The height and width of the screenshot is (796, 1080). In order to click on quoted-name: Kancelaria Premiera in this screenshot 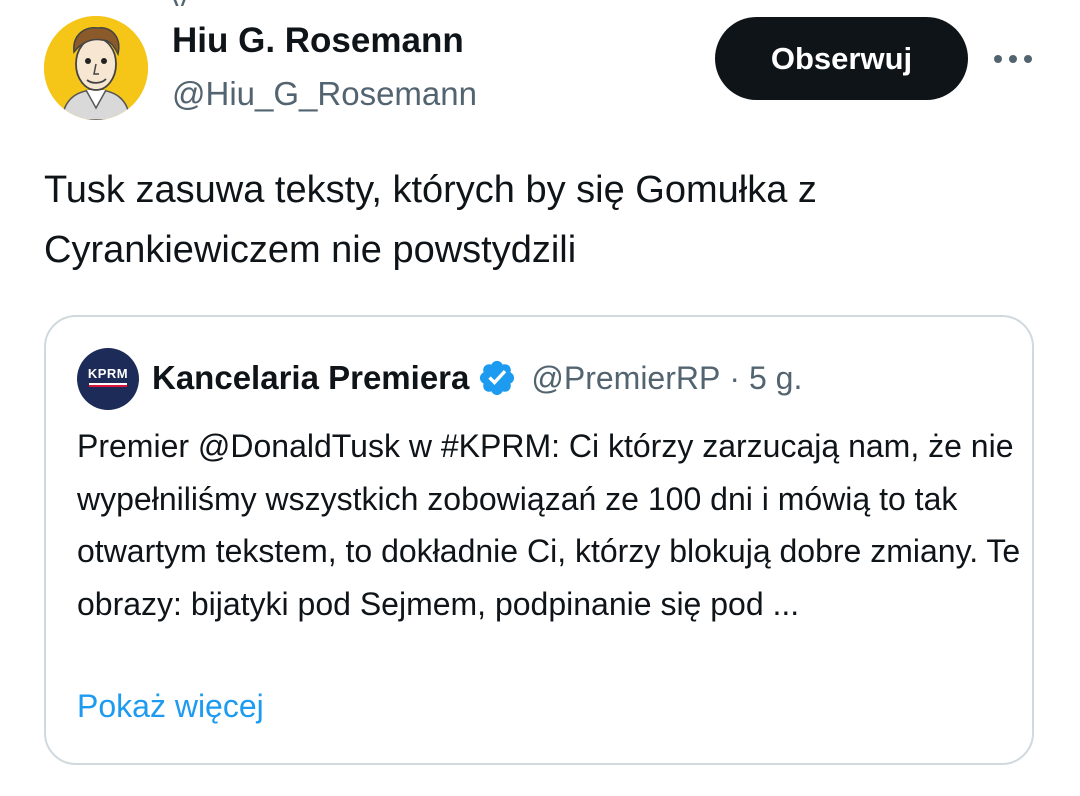, I will do `click(310, 378)`.